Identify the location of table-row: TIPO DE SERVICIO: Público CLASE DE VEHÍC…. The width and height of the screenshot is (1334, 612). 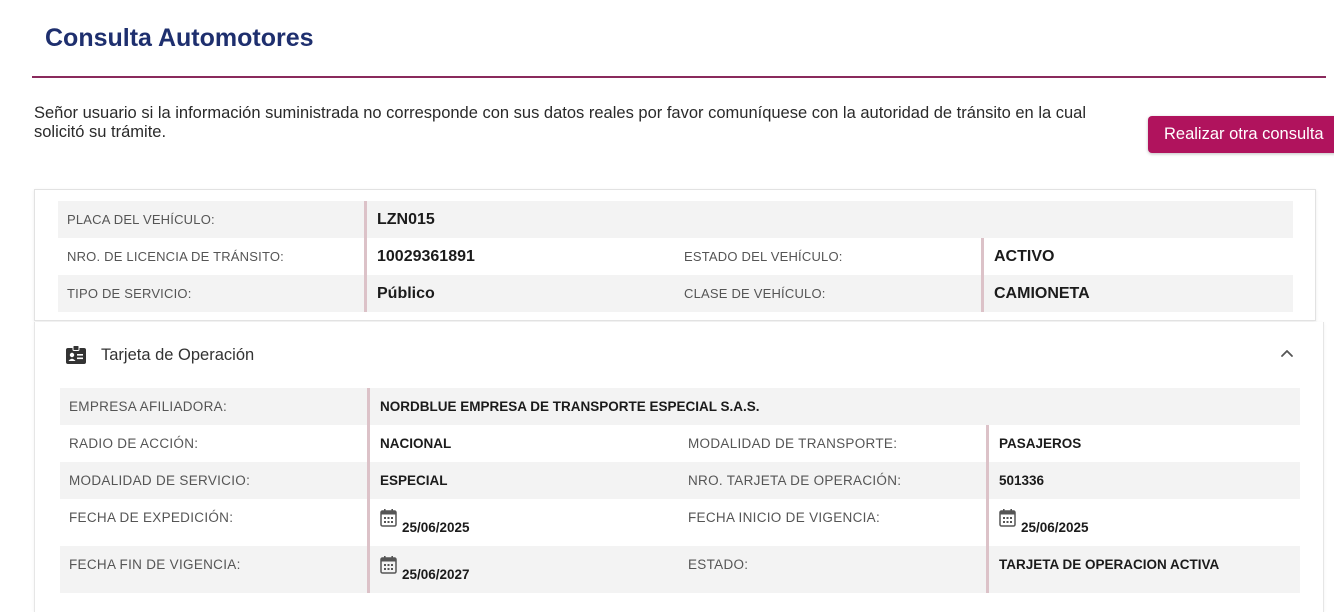
(675, 293).